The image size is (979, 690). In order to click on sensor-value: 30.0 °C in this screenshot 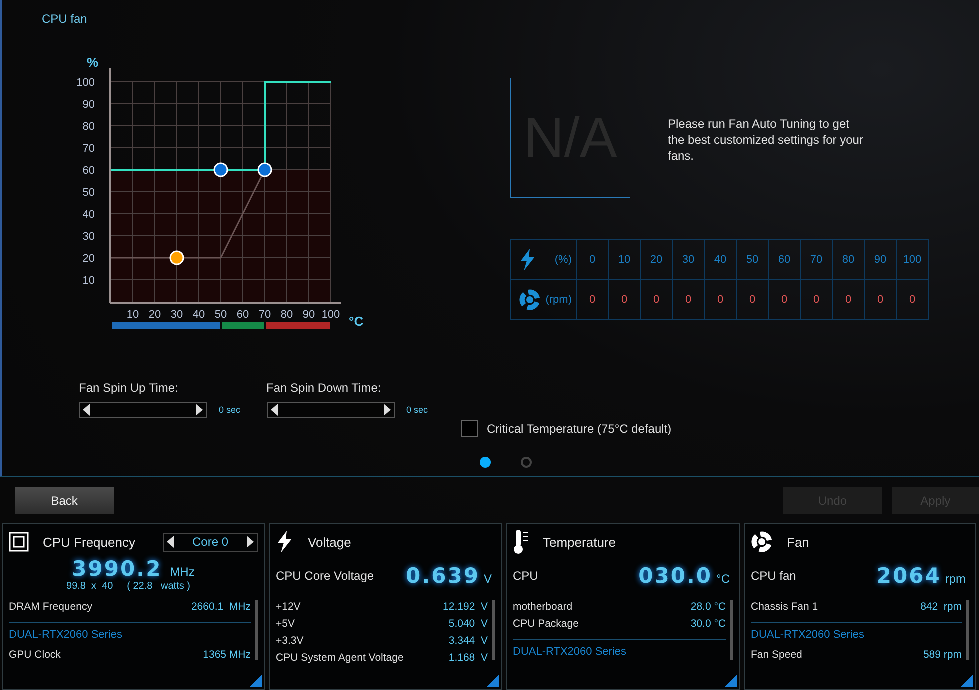, I will do `click(708, 624)`.